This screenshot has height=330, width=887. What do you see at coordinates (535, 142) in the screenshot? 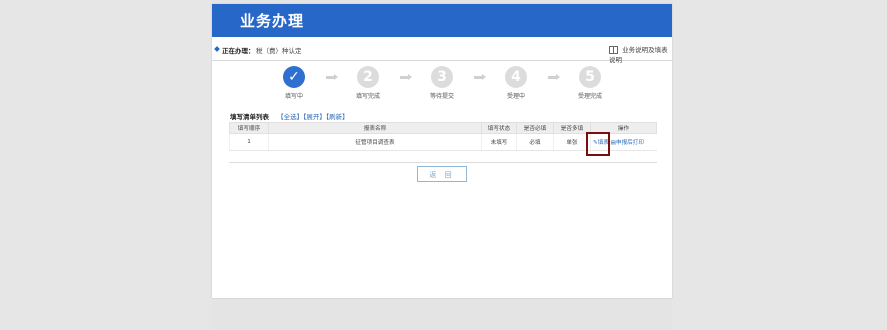
I see `cell-required: 必填` at bounding box center [535, 142].